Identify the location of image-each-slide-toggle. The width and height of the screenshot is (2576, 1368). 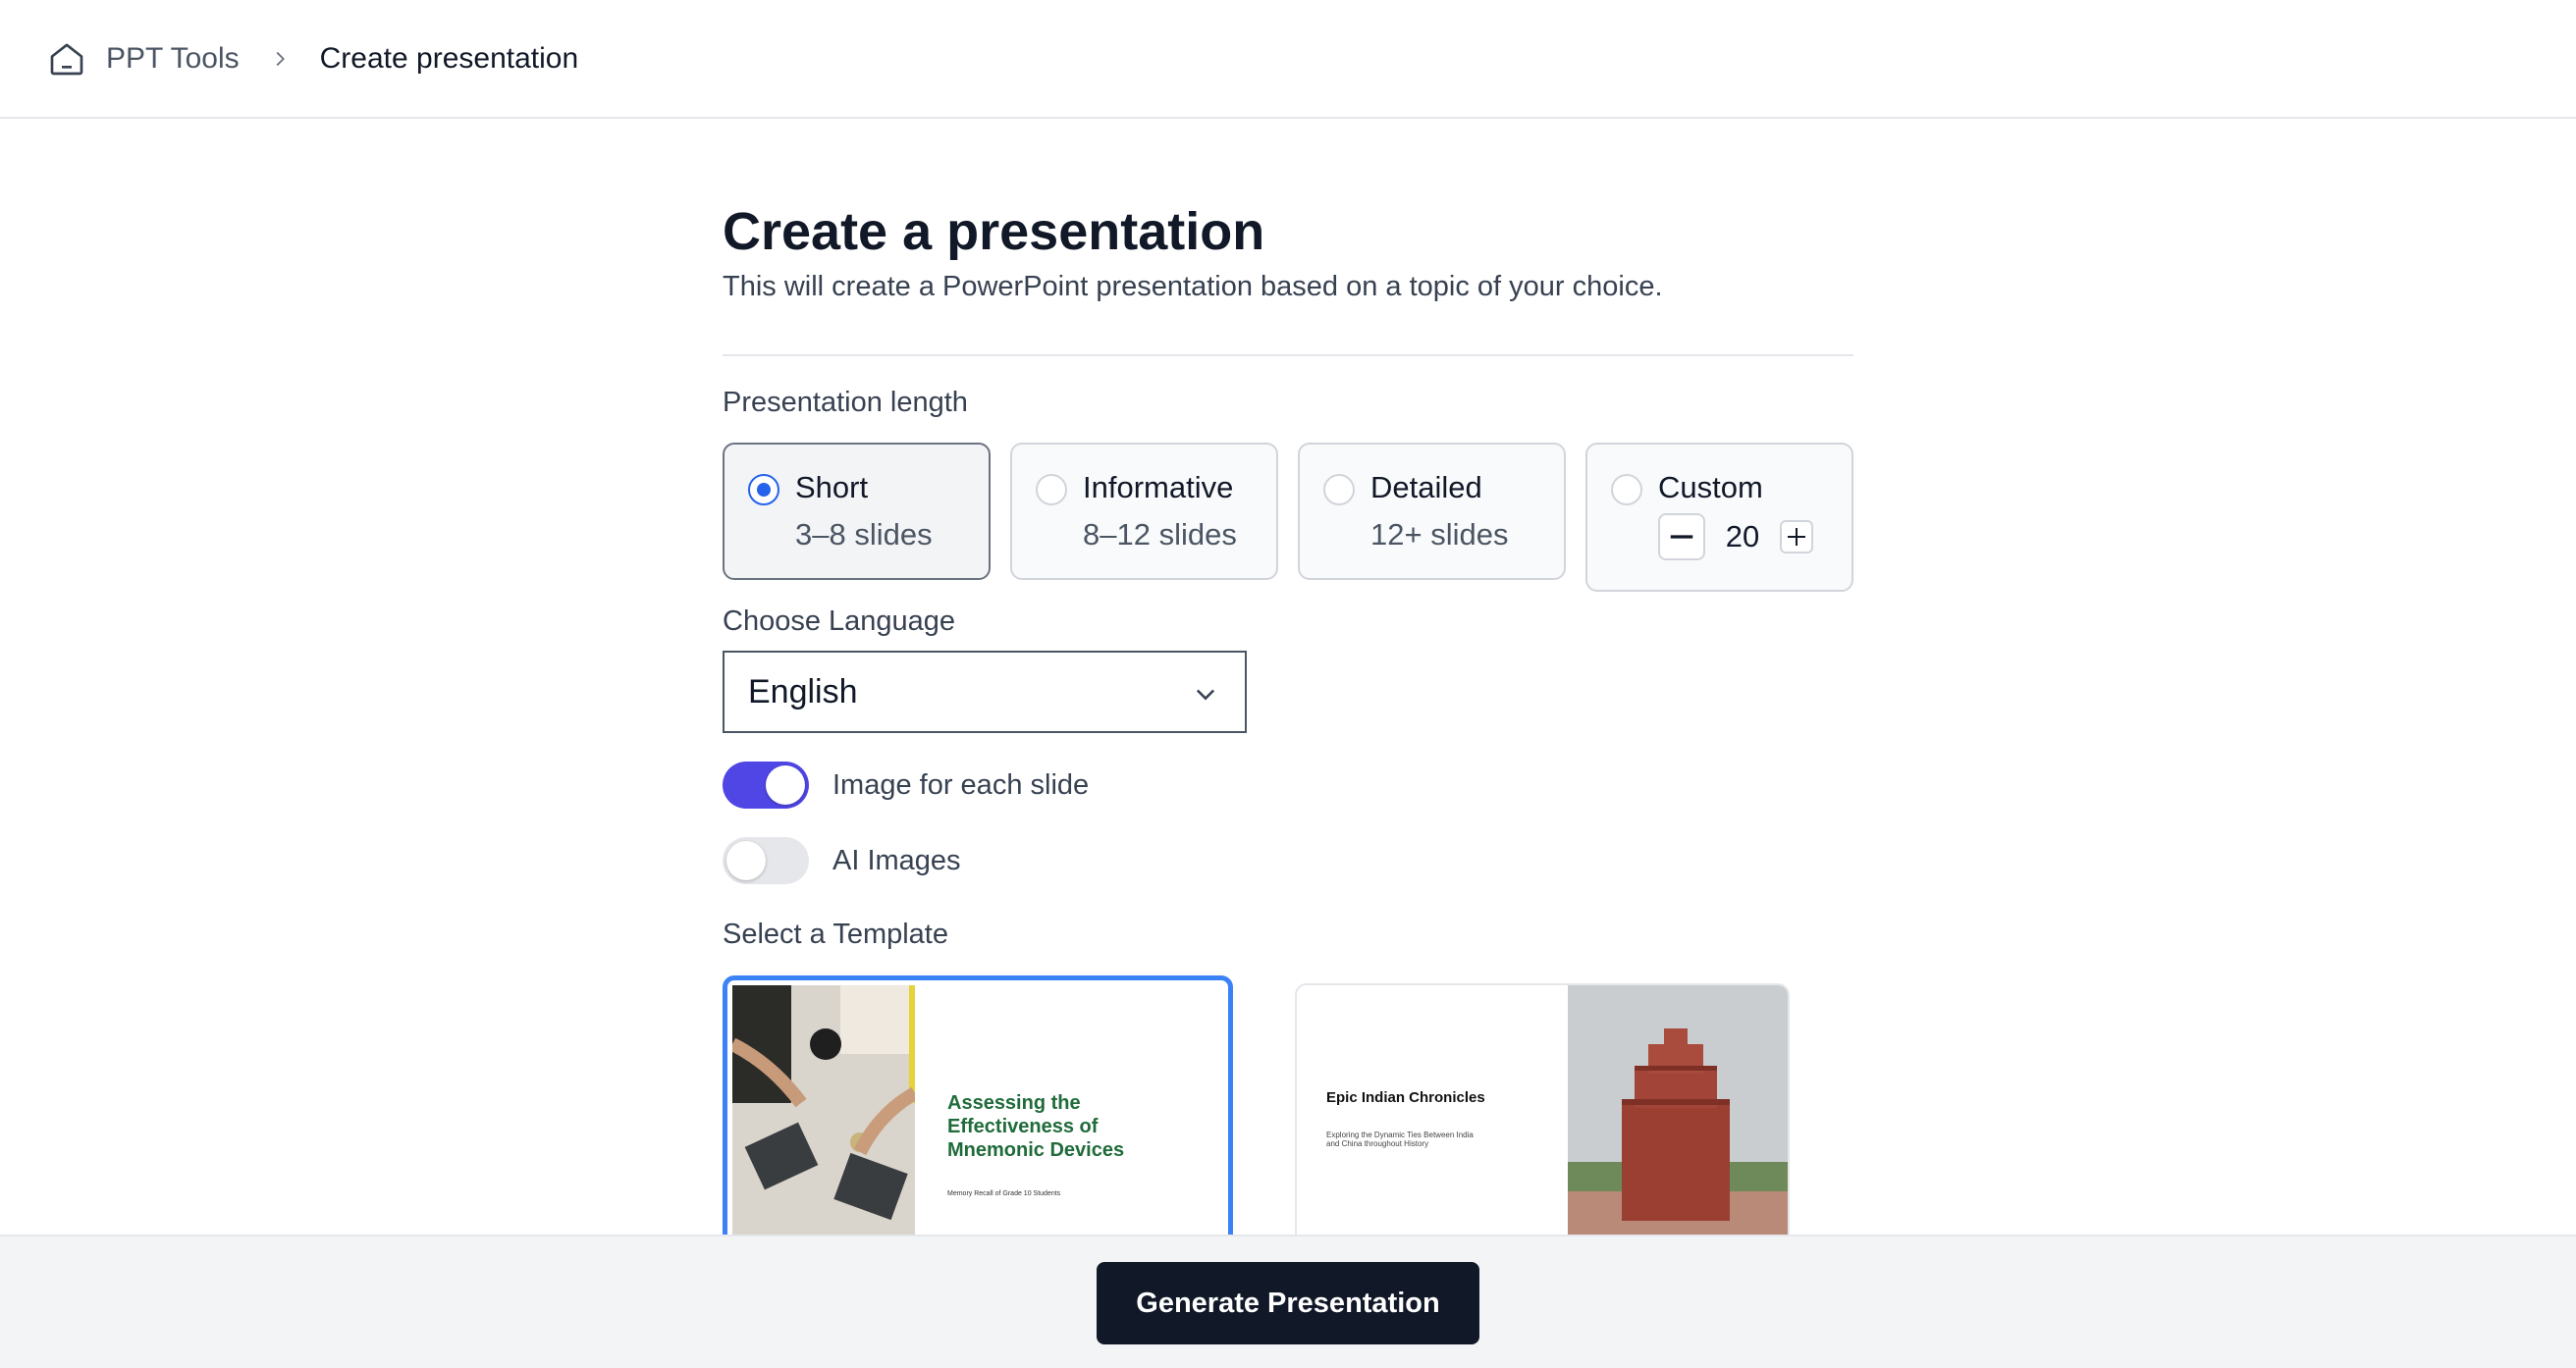
(766, 786).